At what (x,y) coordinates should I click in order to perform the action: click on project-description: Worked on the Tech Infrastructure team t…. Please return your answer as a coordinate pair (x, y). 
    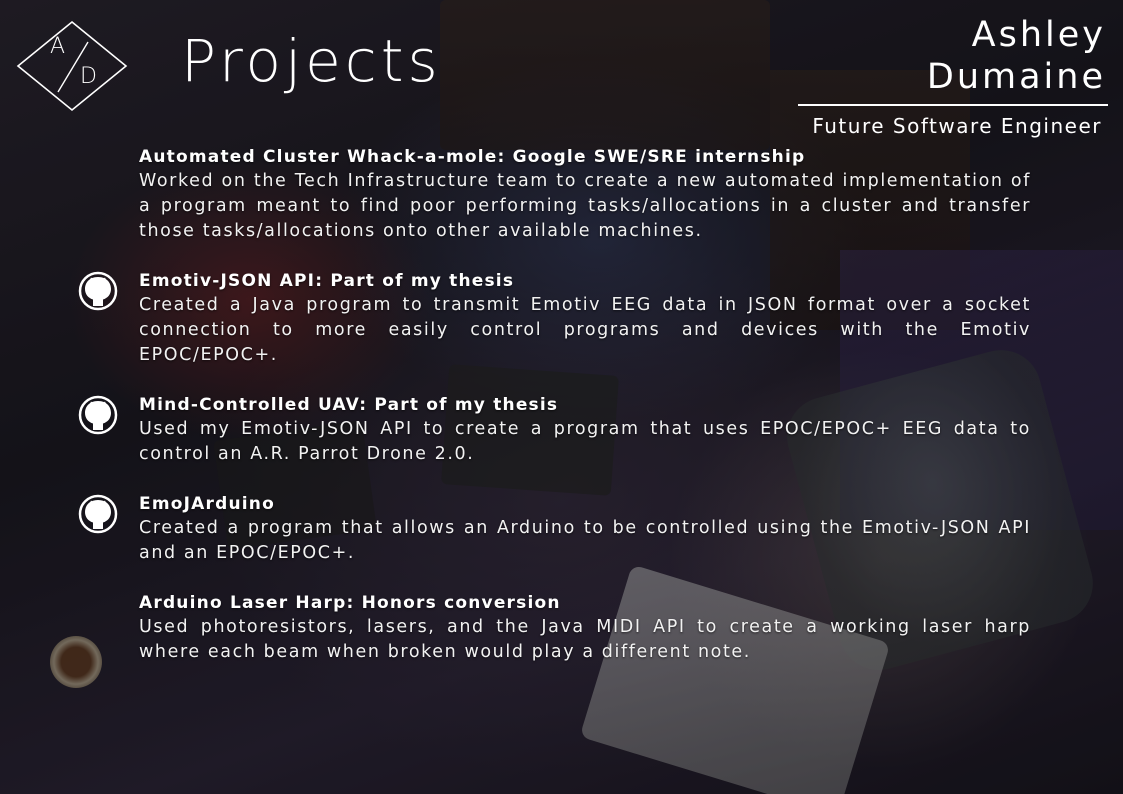
    Looking at the image, I should click on (585, 206).